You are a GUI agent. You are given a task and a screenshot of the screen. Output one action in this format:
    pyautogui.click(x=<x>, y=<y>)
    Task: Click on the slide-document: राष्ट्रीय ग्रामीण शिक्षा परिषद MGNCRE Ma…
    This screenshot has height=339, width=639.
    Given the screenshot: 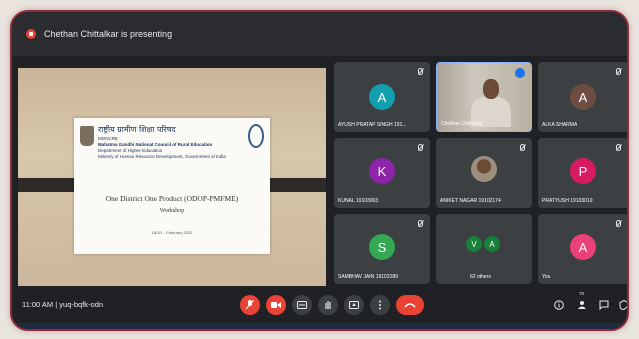 What is the action you would take?
    pyautogui.click(x=172, y=186)
    